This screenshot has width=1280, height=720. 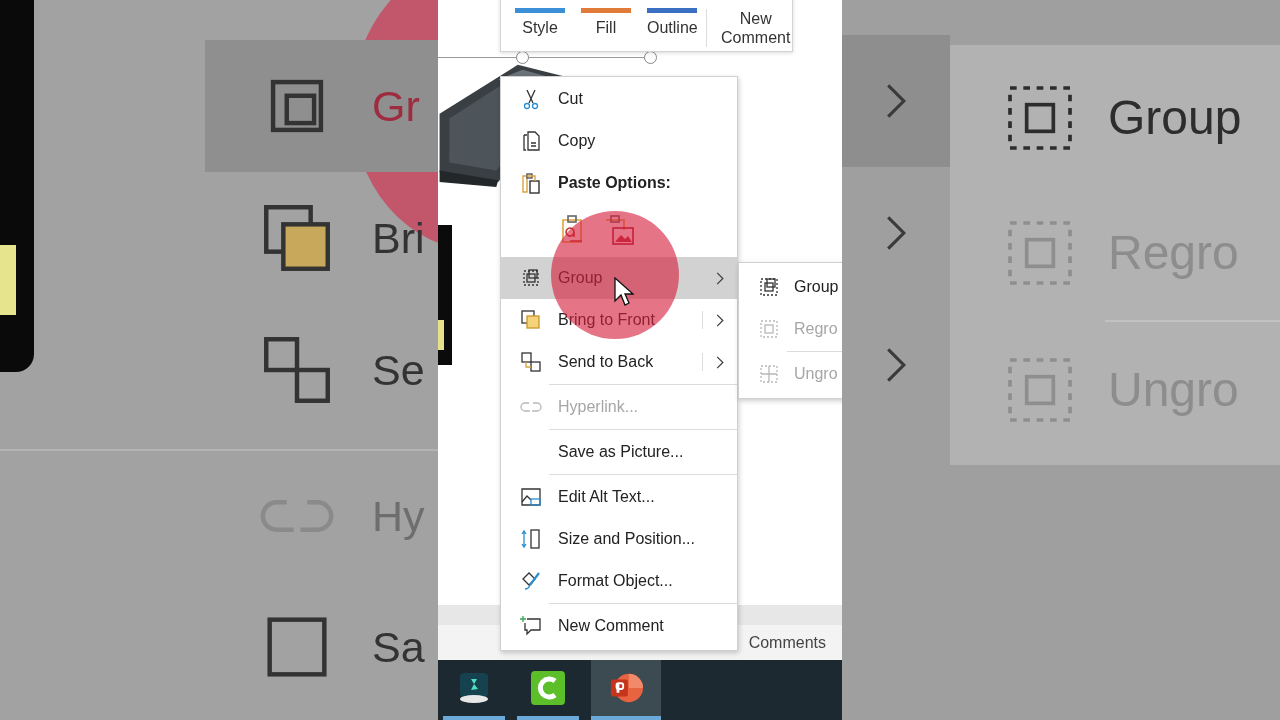 I want to click on comment-icon, so click(x=531, y=626).